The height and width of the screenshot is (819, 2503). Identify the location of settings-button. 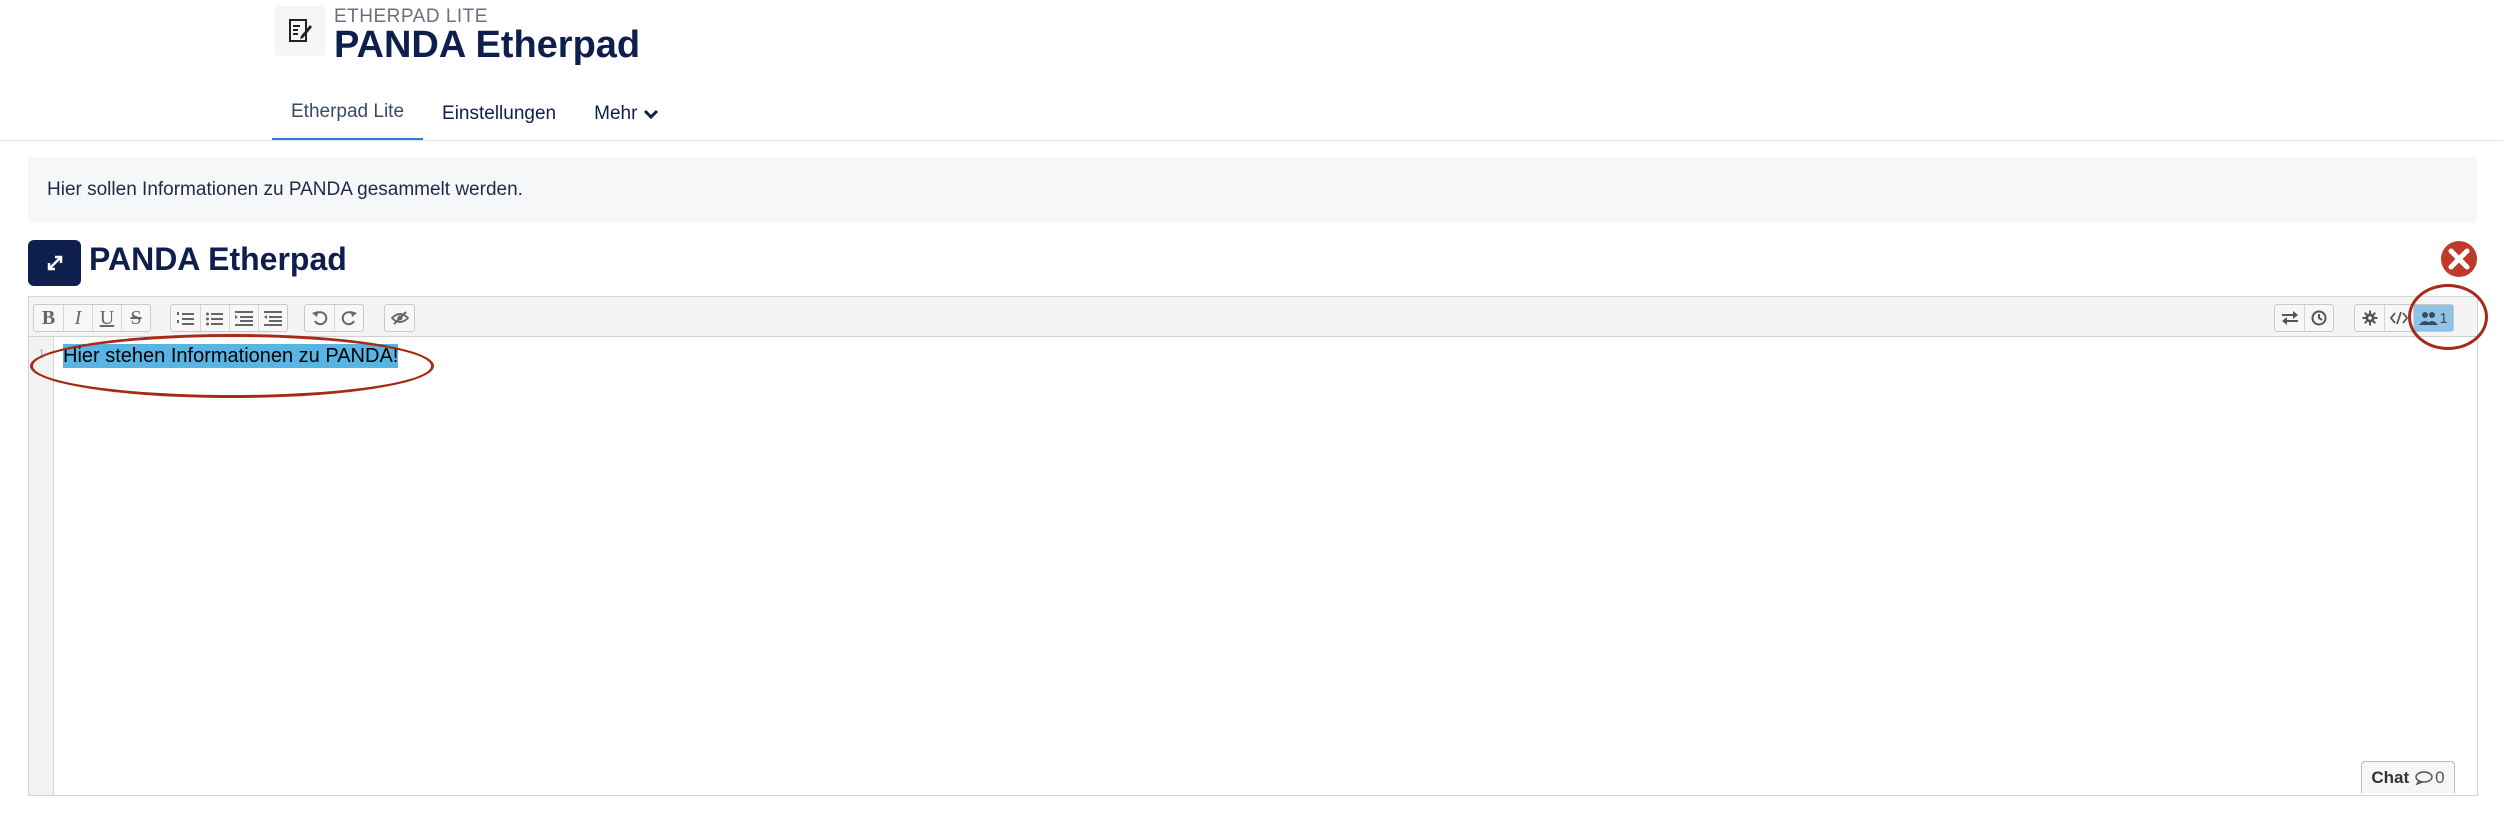
(2369, 318).